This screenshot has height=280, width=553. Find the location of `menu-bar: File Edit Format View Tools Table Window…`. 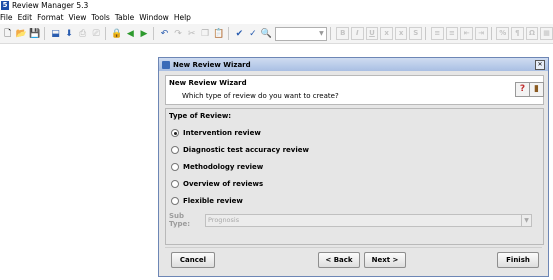

menu-bar: File Edit Format View Tools Table Window… is located at coordinates (276, 17).